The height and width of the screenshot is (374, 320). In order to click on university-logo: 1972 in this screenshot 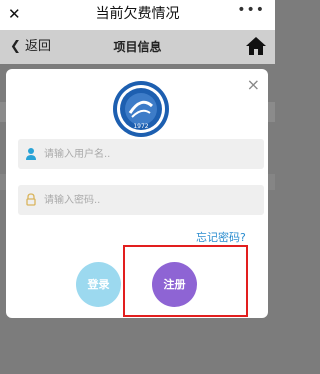, I will do `click(141, 109)`.